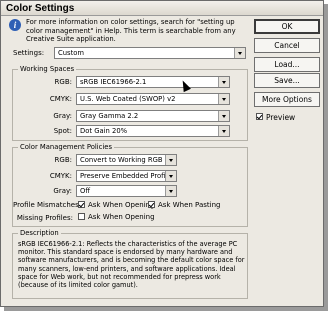 This screenshot has width=330, height=313. I want to click on working-cmyk-value: U.S. Web Coated (SWOP) v2, so click(128, 99).